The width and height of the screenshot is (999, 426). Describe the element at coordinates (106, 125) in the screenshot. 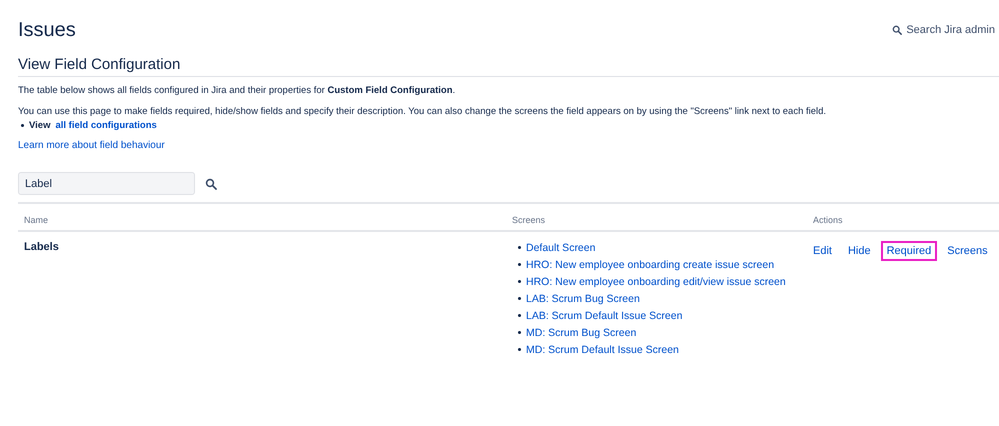

I see `field-configurations-link: all field configurations` at that location.